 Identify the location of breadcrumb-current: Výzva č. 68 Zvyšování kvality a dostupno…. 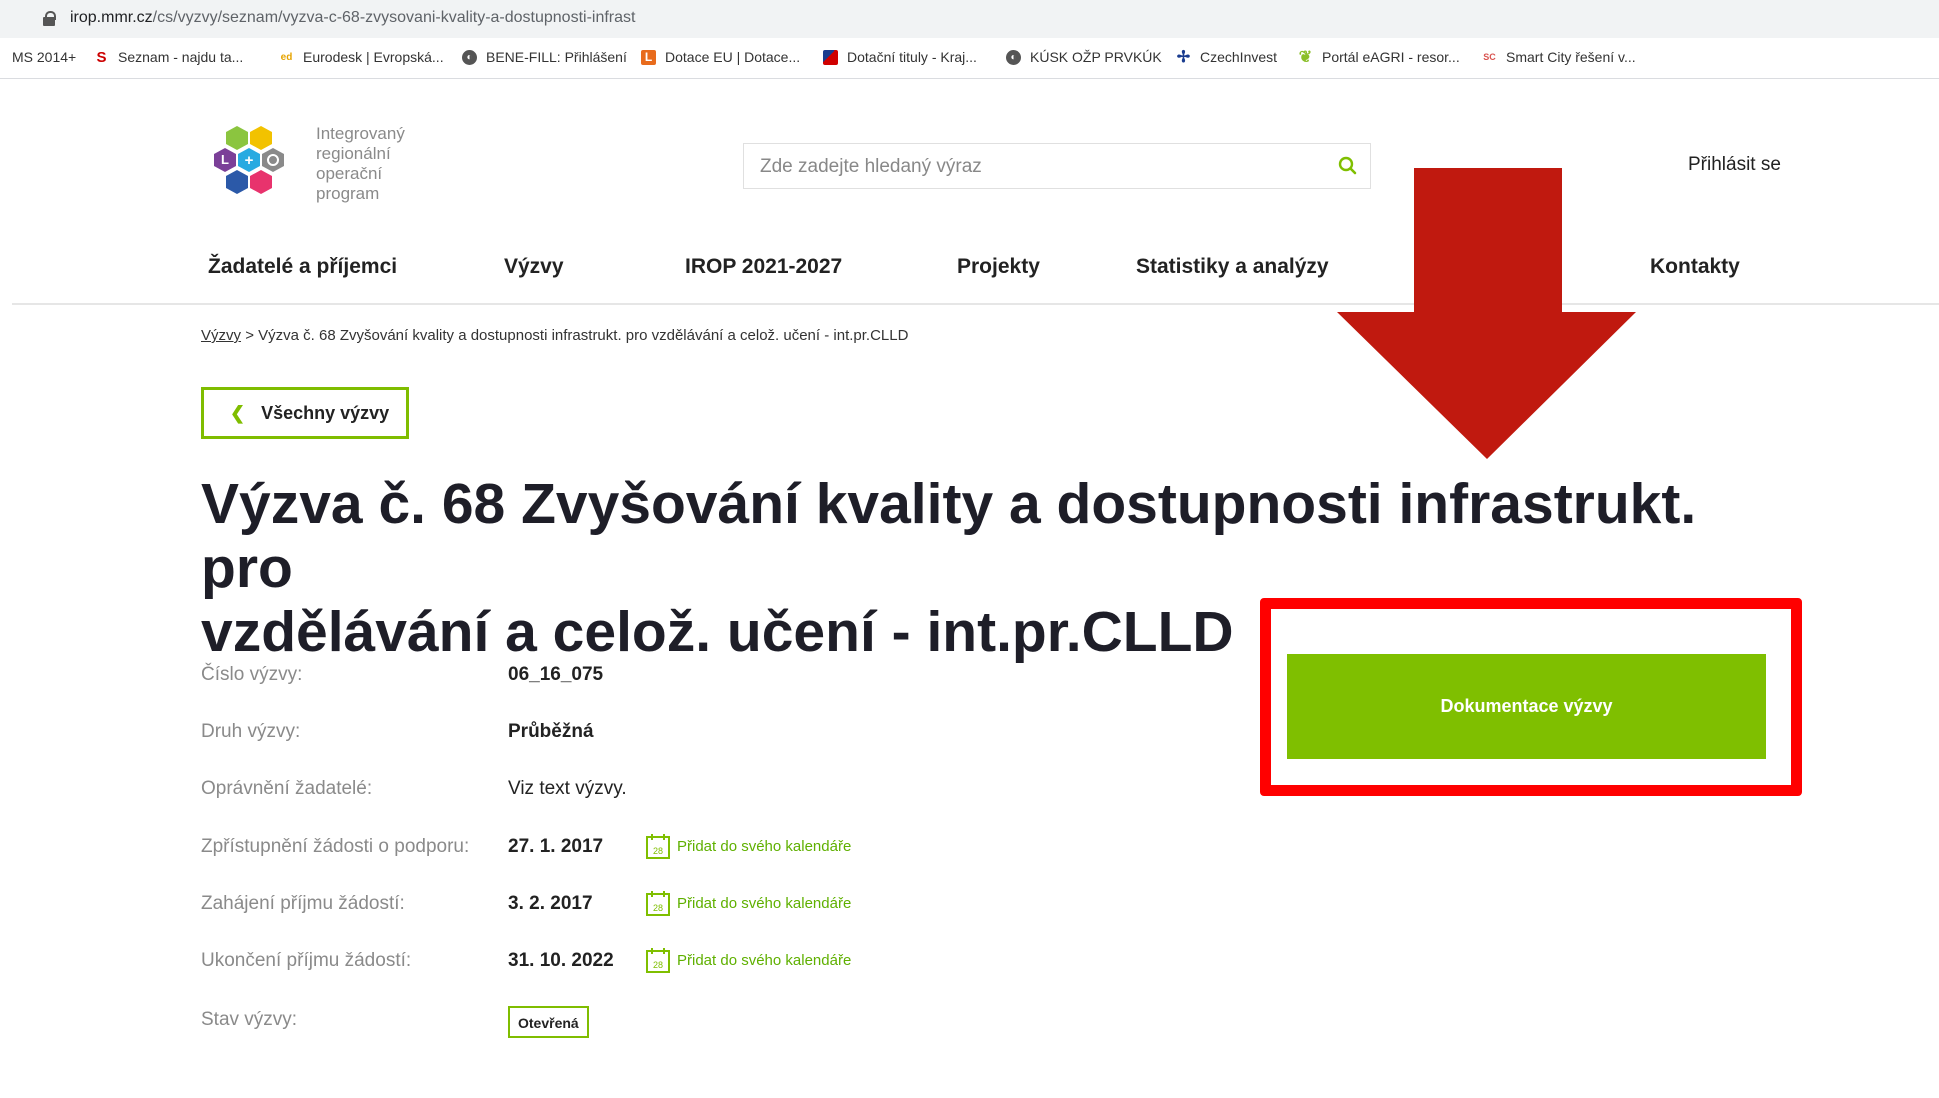
(583, 335).